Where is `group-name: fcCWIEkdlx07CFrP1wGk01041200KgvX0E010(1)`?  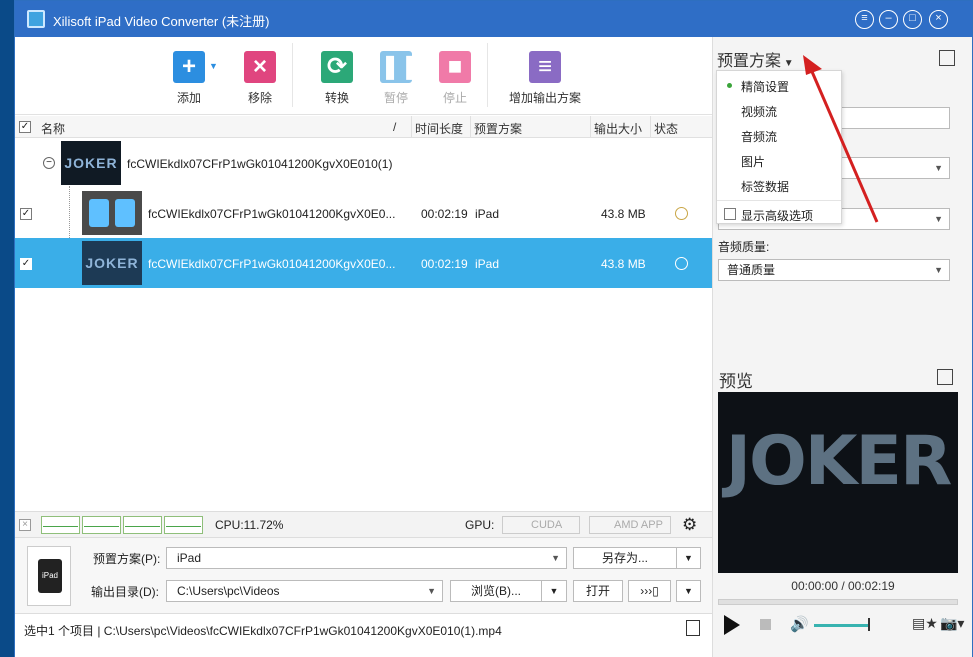
group-name: fcCWIEkdlx07CFrP1wGk01041200KgvX0E010(1) is located at coordinates (260, 164).